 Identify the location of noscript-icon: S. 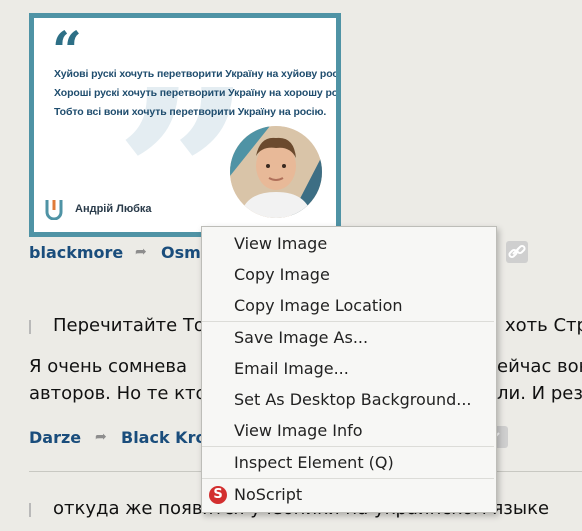
(218, 495).